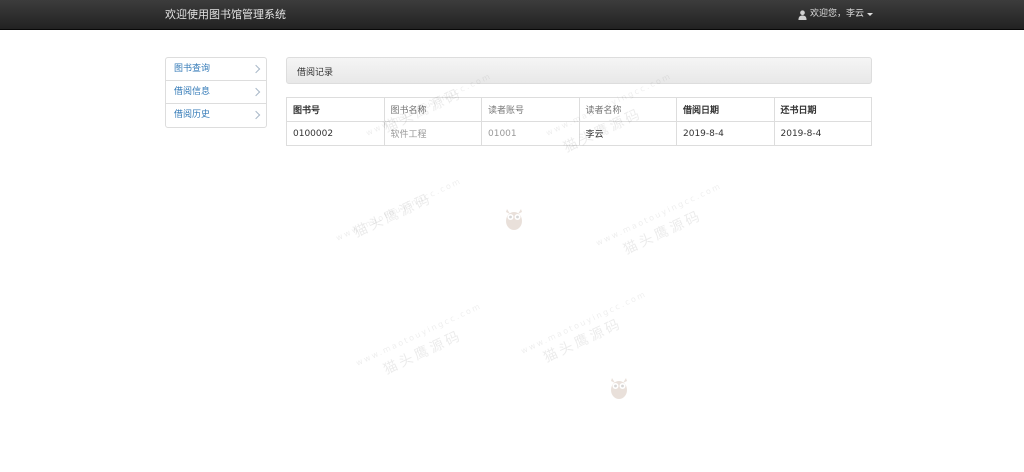 This screenshot has width=1024, height=472. Describe the element at coordinates (315, 73) in the screenshot. I see `panel-title: 借阅记录` at that location.